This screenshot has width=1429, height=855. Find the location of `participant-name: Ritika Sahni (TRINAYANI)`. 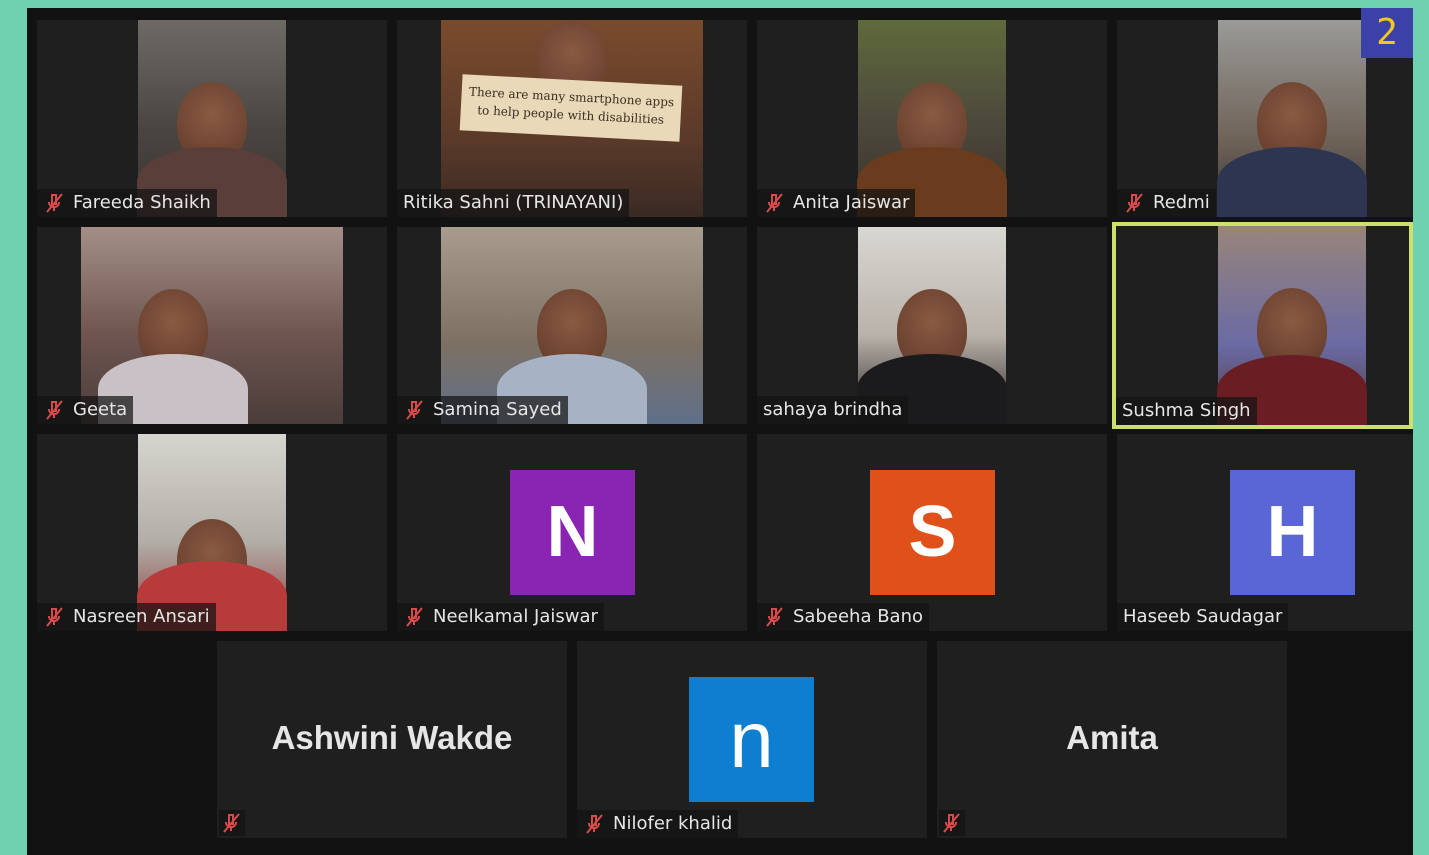

participant-name: Ritika Sahni (TRINAYANI) is located at coordinates (513, 202).